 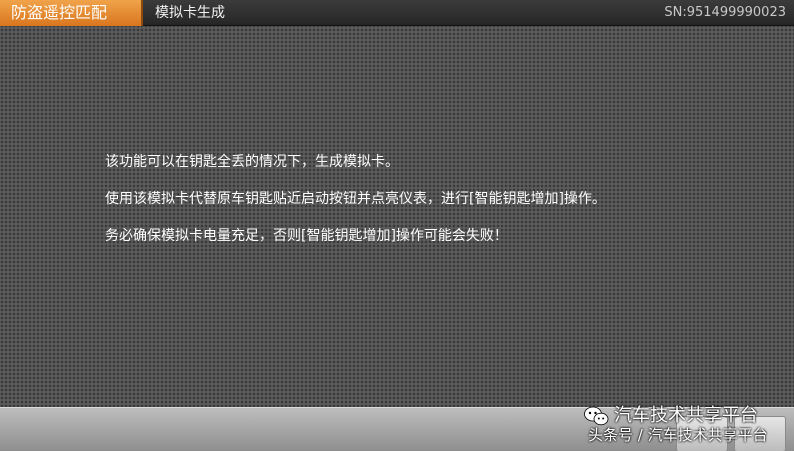 What do you see at coordinates (397, 13) in the screenshot?
I see `header-bar: 防盗遥控匹配 模拟卡生成 SN:951499990023` at bounding box center [397, 13].